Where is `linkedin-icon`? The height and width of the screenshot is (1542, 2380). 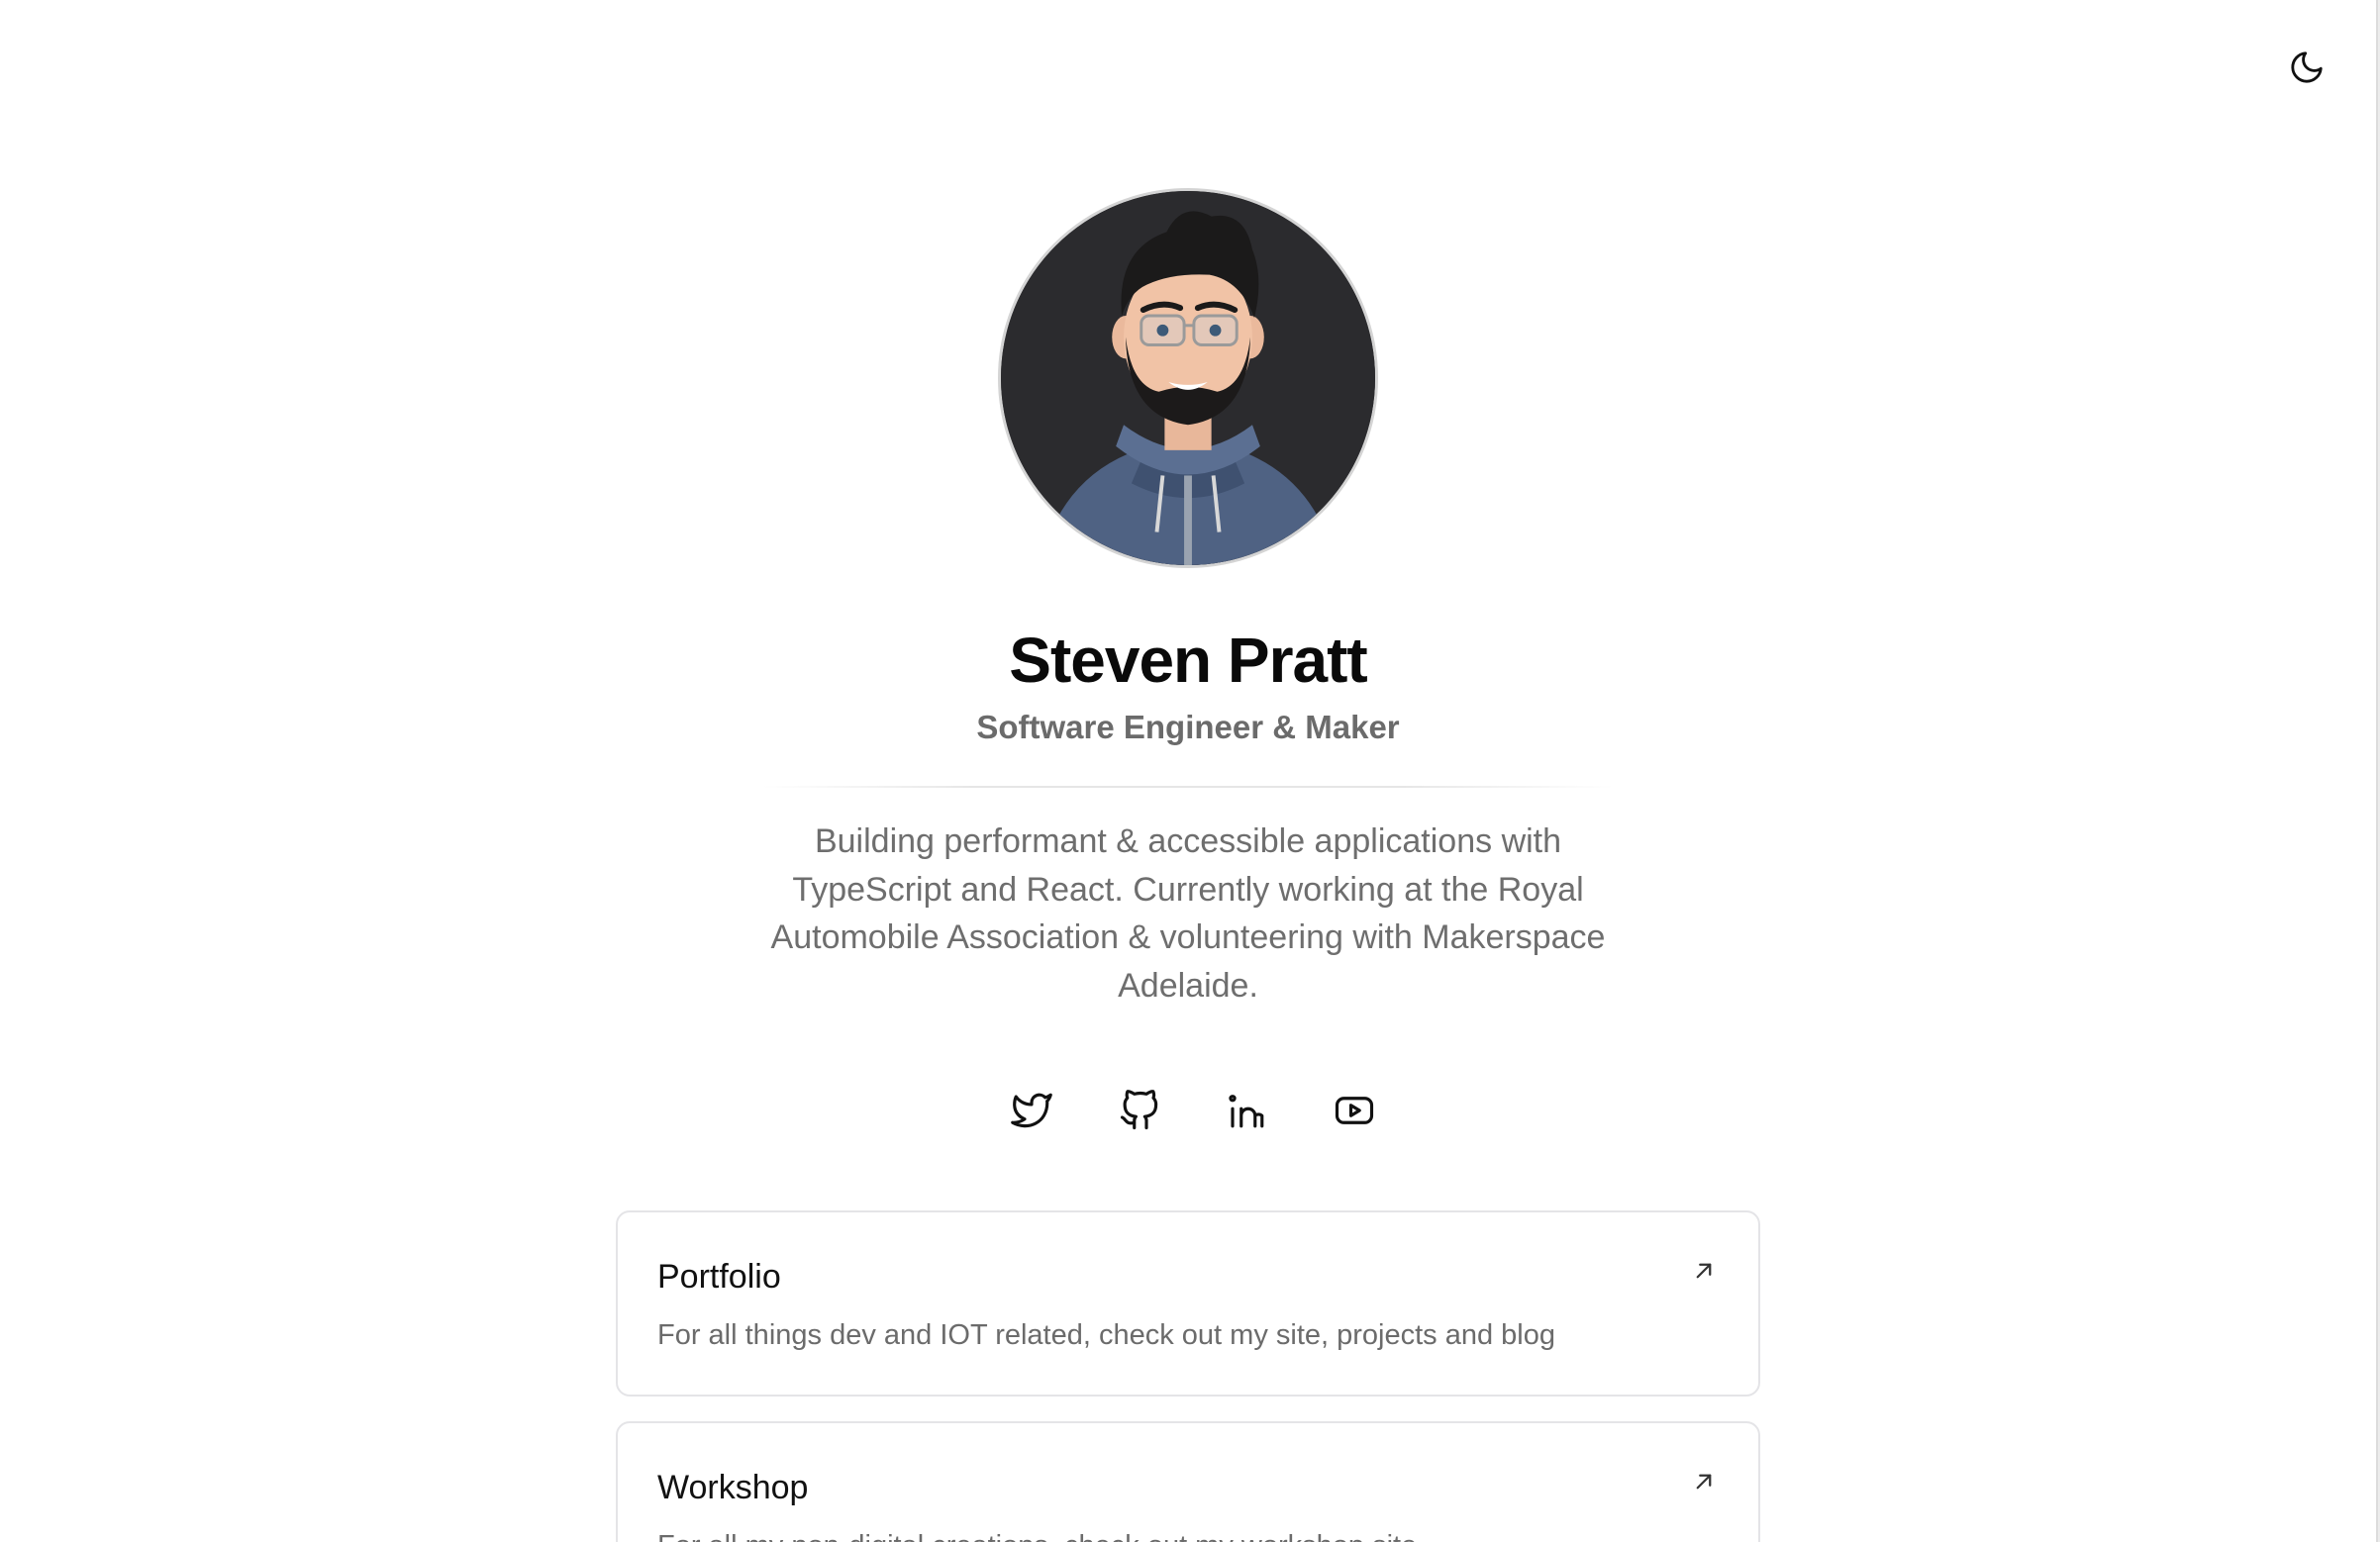 linkedin-icon is located at coordinates (1246, 1111).